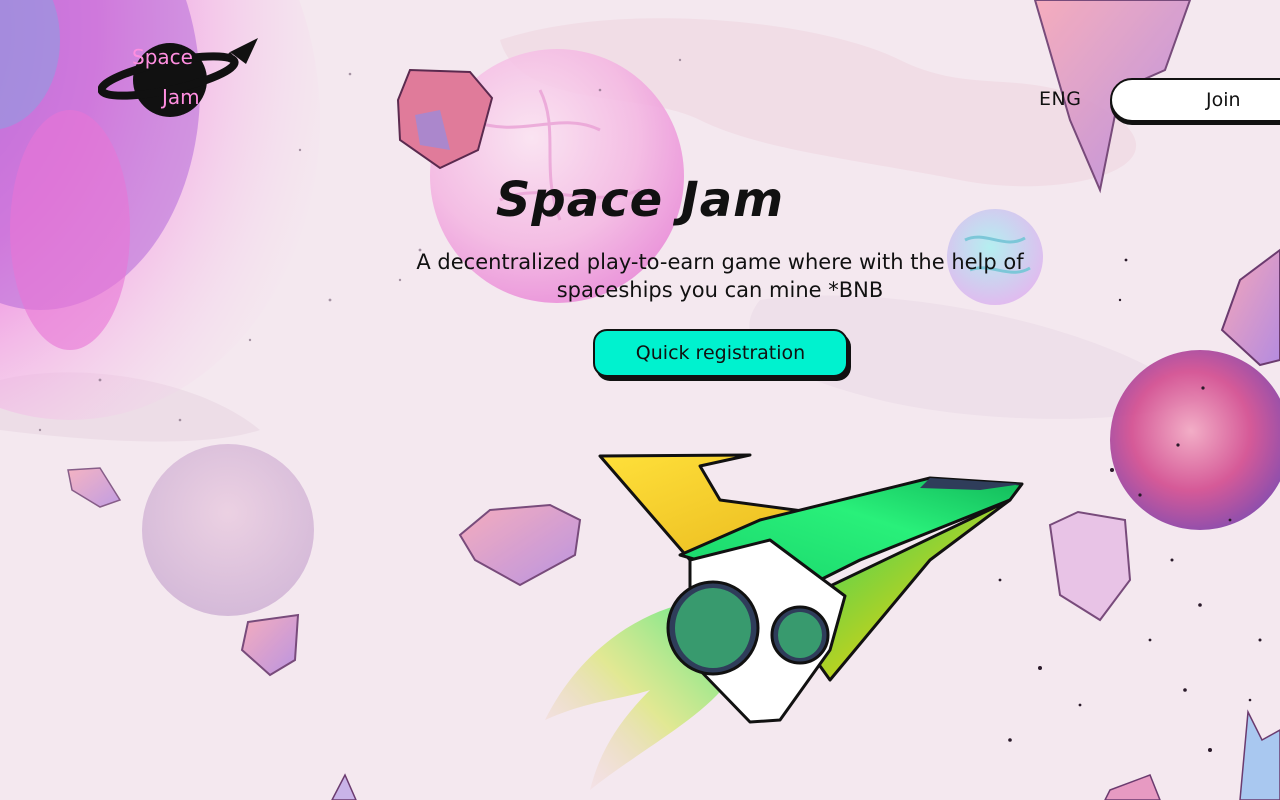  Describe the element at coordinates (640, 200) in the screenshot. I see `page-title: Space Jam` at that location.